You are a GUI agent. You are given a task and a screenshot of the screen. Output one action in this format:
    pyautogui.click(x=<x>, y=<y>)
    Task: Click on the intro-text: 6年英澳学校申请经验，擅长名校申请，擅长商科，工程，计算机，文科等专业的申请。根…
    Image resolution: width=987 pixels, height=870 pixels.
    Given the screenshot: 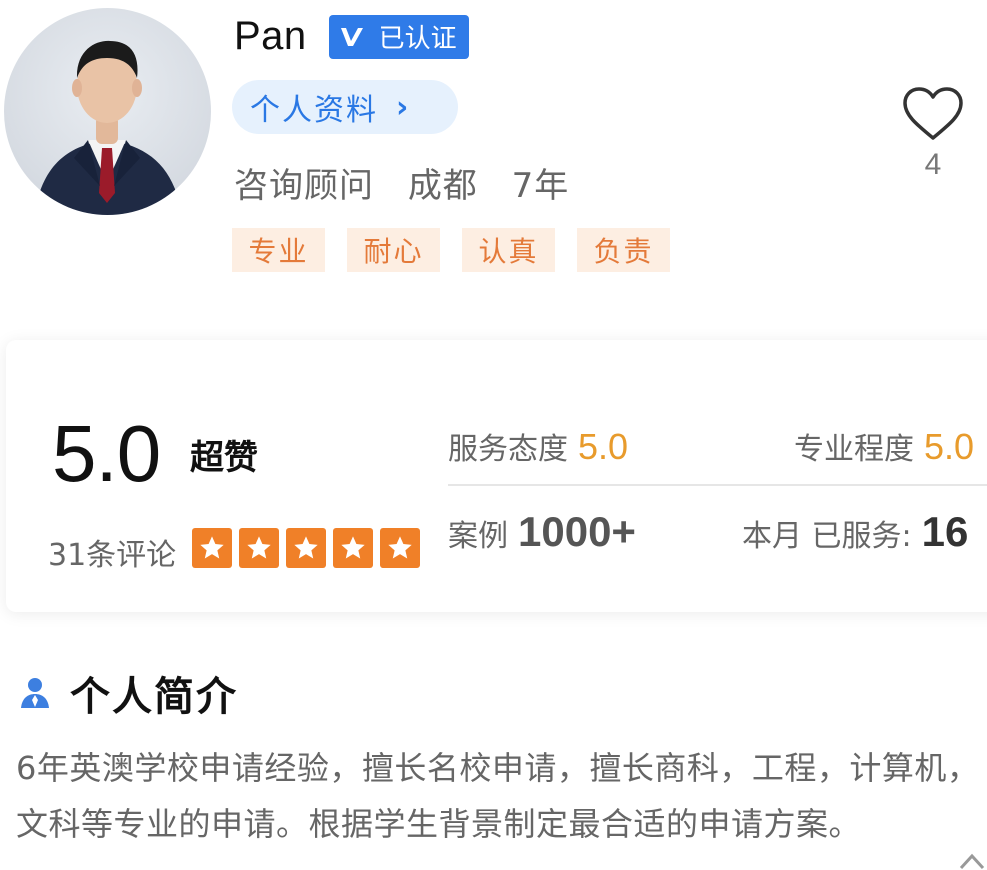 What is the action you would take?
    pyautogui.click(x=498, y=796)
    